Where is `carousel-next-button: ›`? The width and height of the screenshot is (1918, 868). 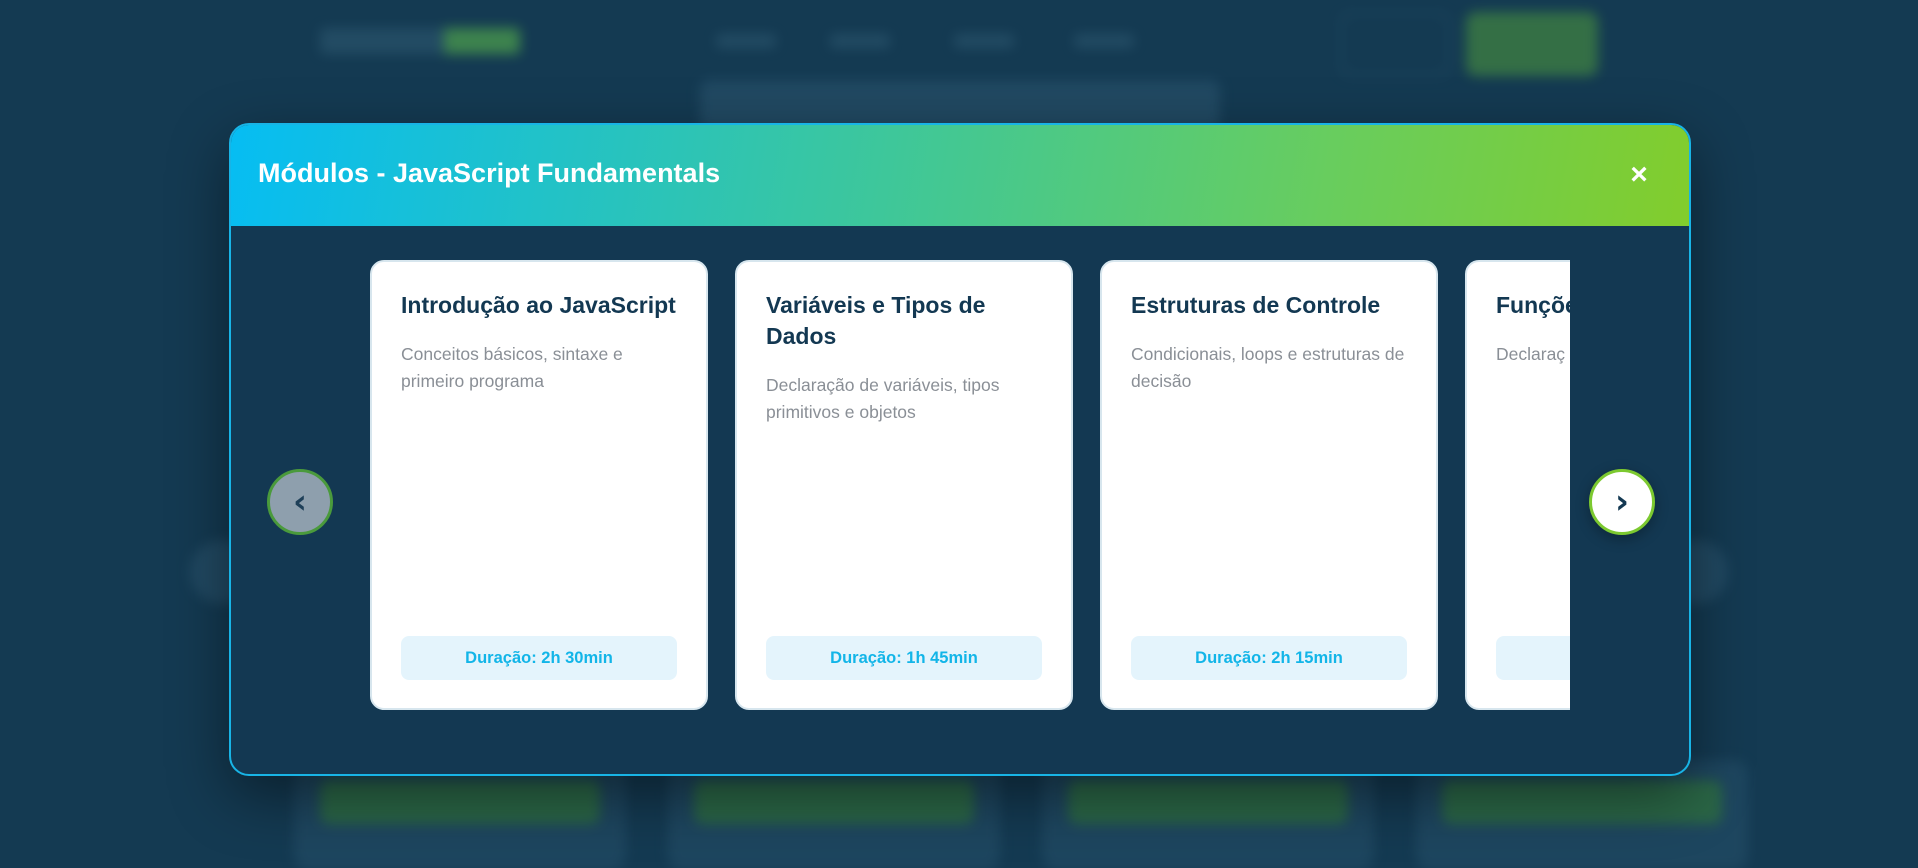
carousel-next-button: › is located at coordinates (1622, 502).